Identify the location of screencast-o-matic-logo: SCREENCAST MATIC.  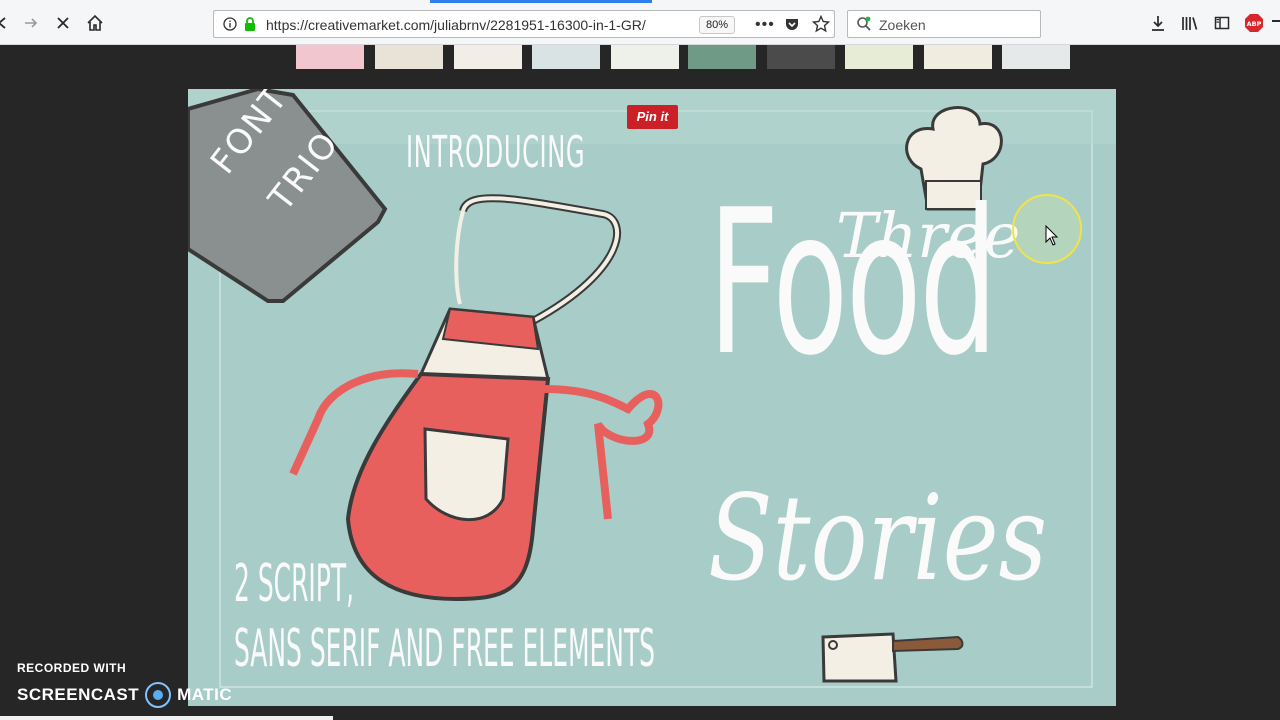
(124, 695).